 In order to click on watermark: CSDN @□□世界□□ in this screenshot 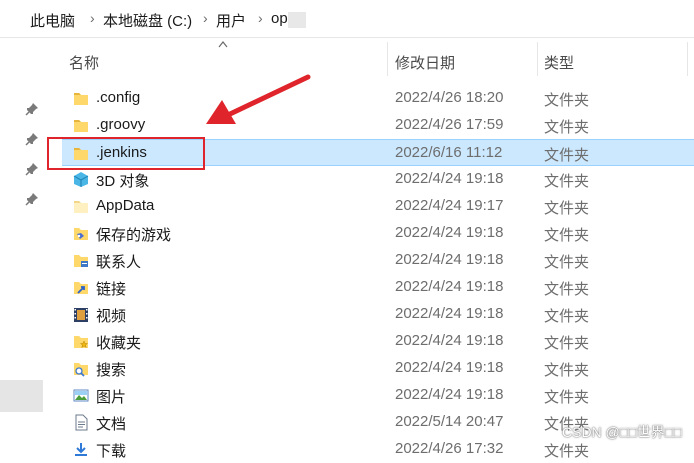, I will do `click(622, 432)`.